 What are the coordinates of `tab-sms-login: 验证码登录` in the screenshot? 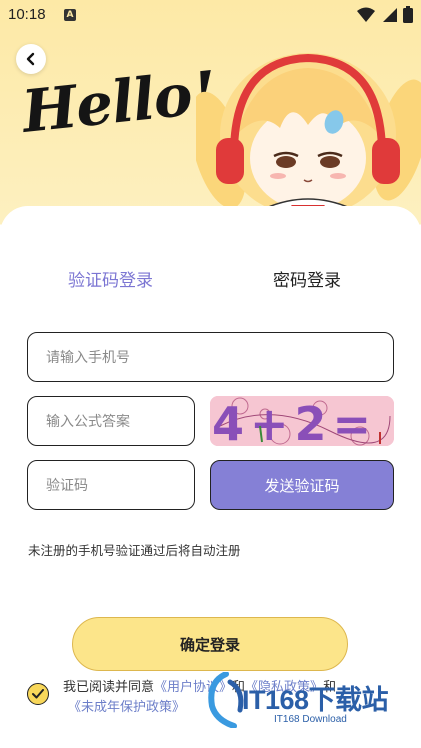 It's located at (110, 278).